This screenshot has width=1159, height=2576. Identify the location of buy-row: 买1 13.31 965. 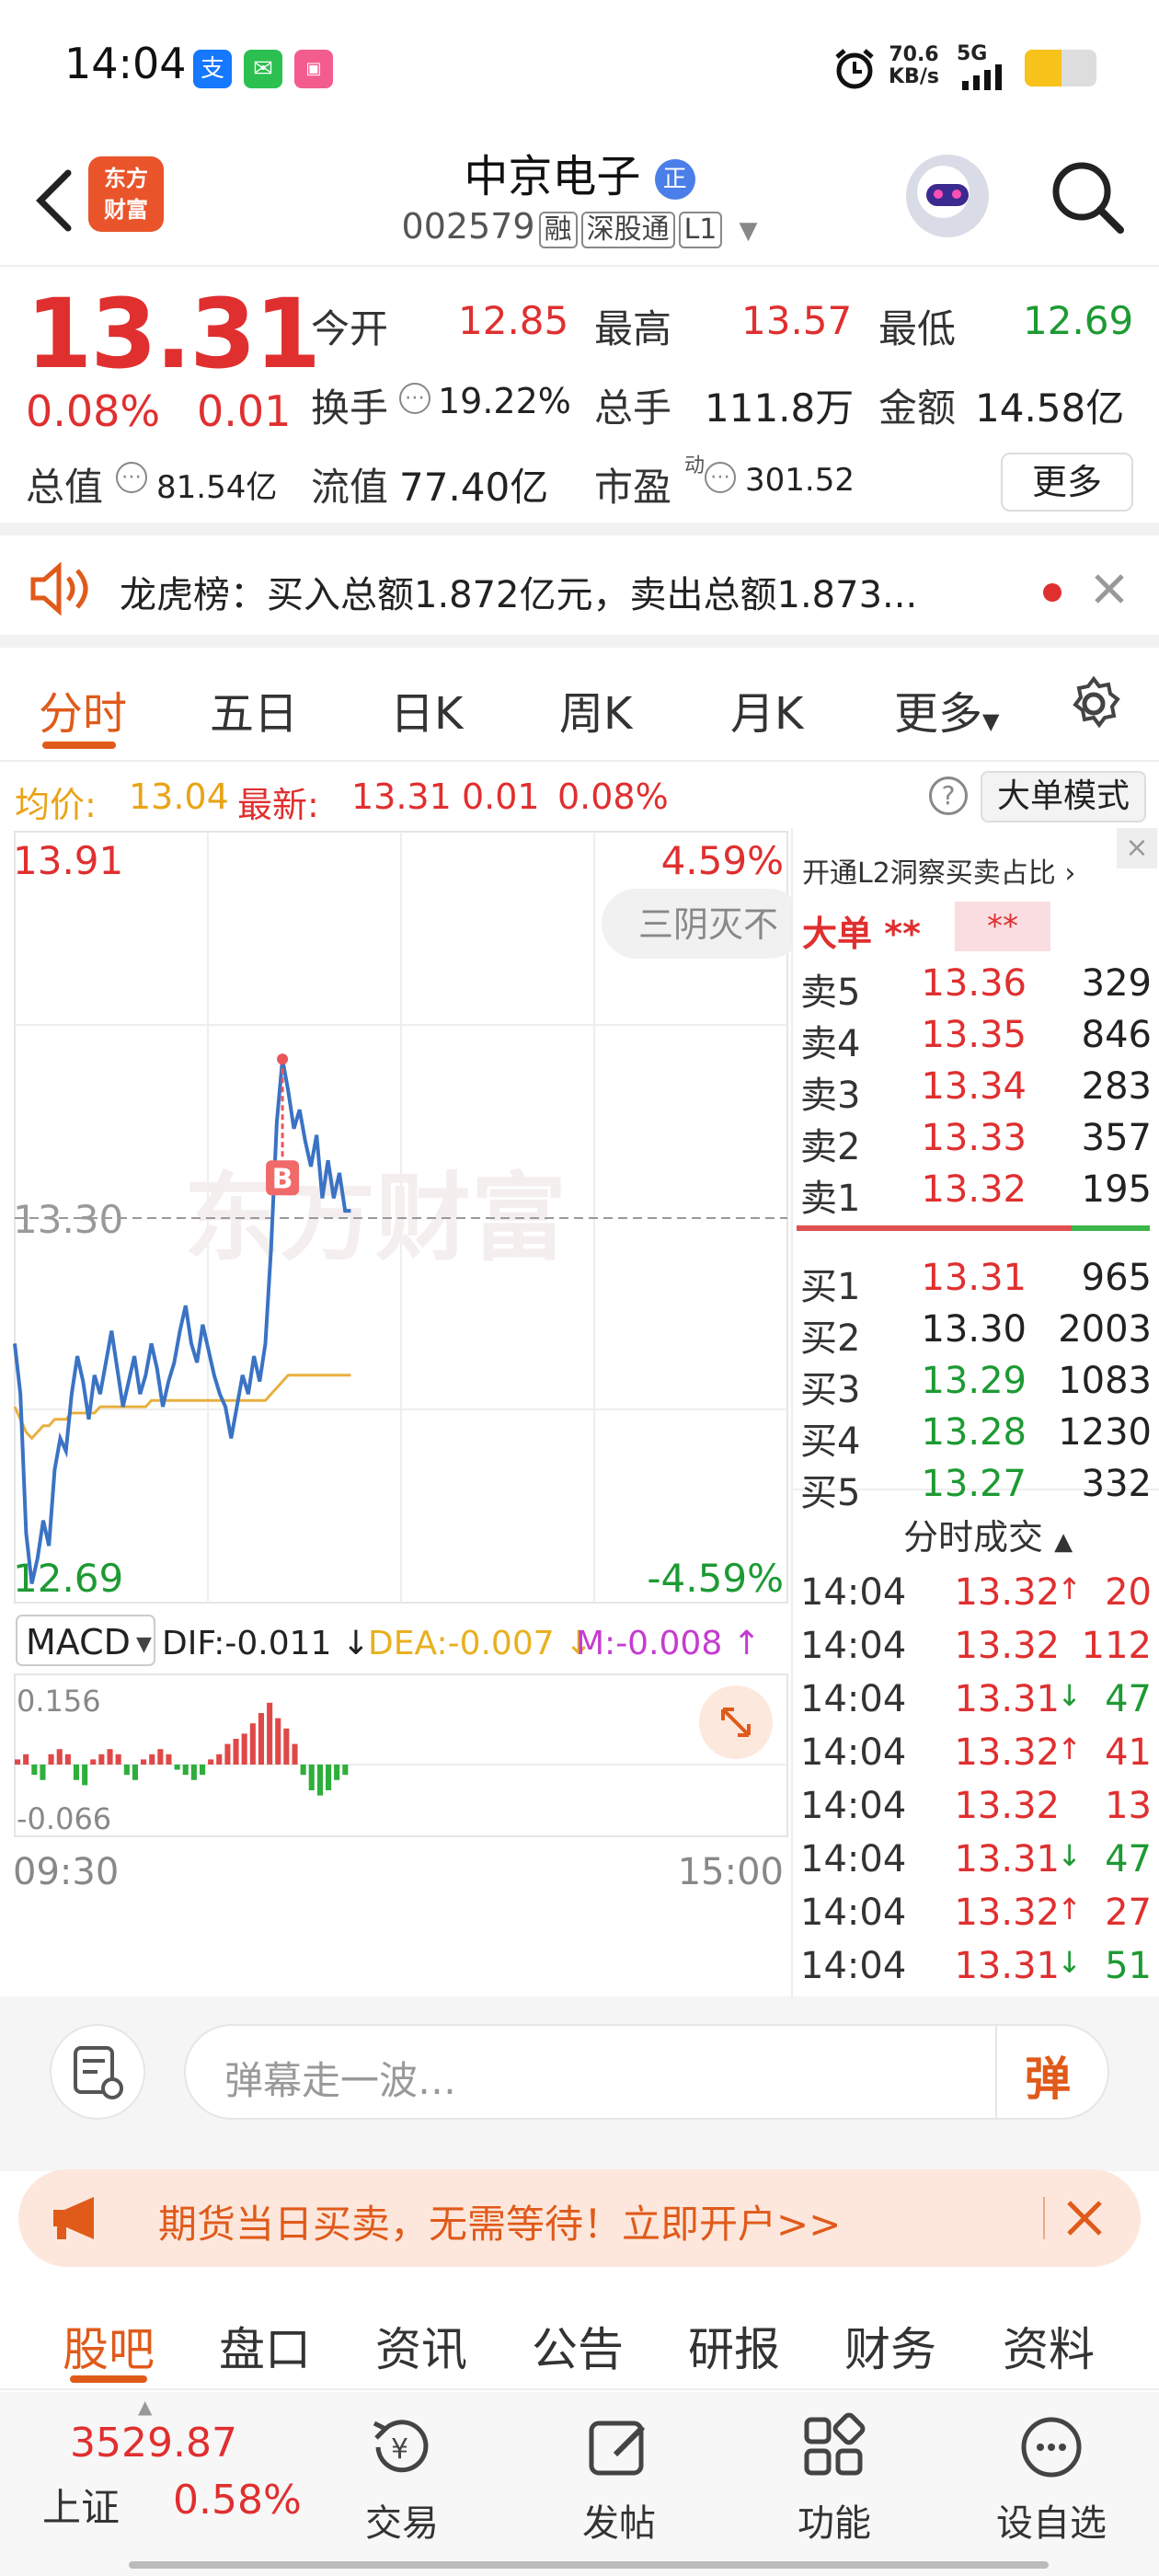
(979, 1282).